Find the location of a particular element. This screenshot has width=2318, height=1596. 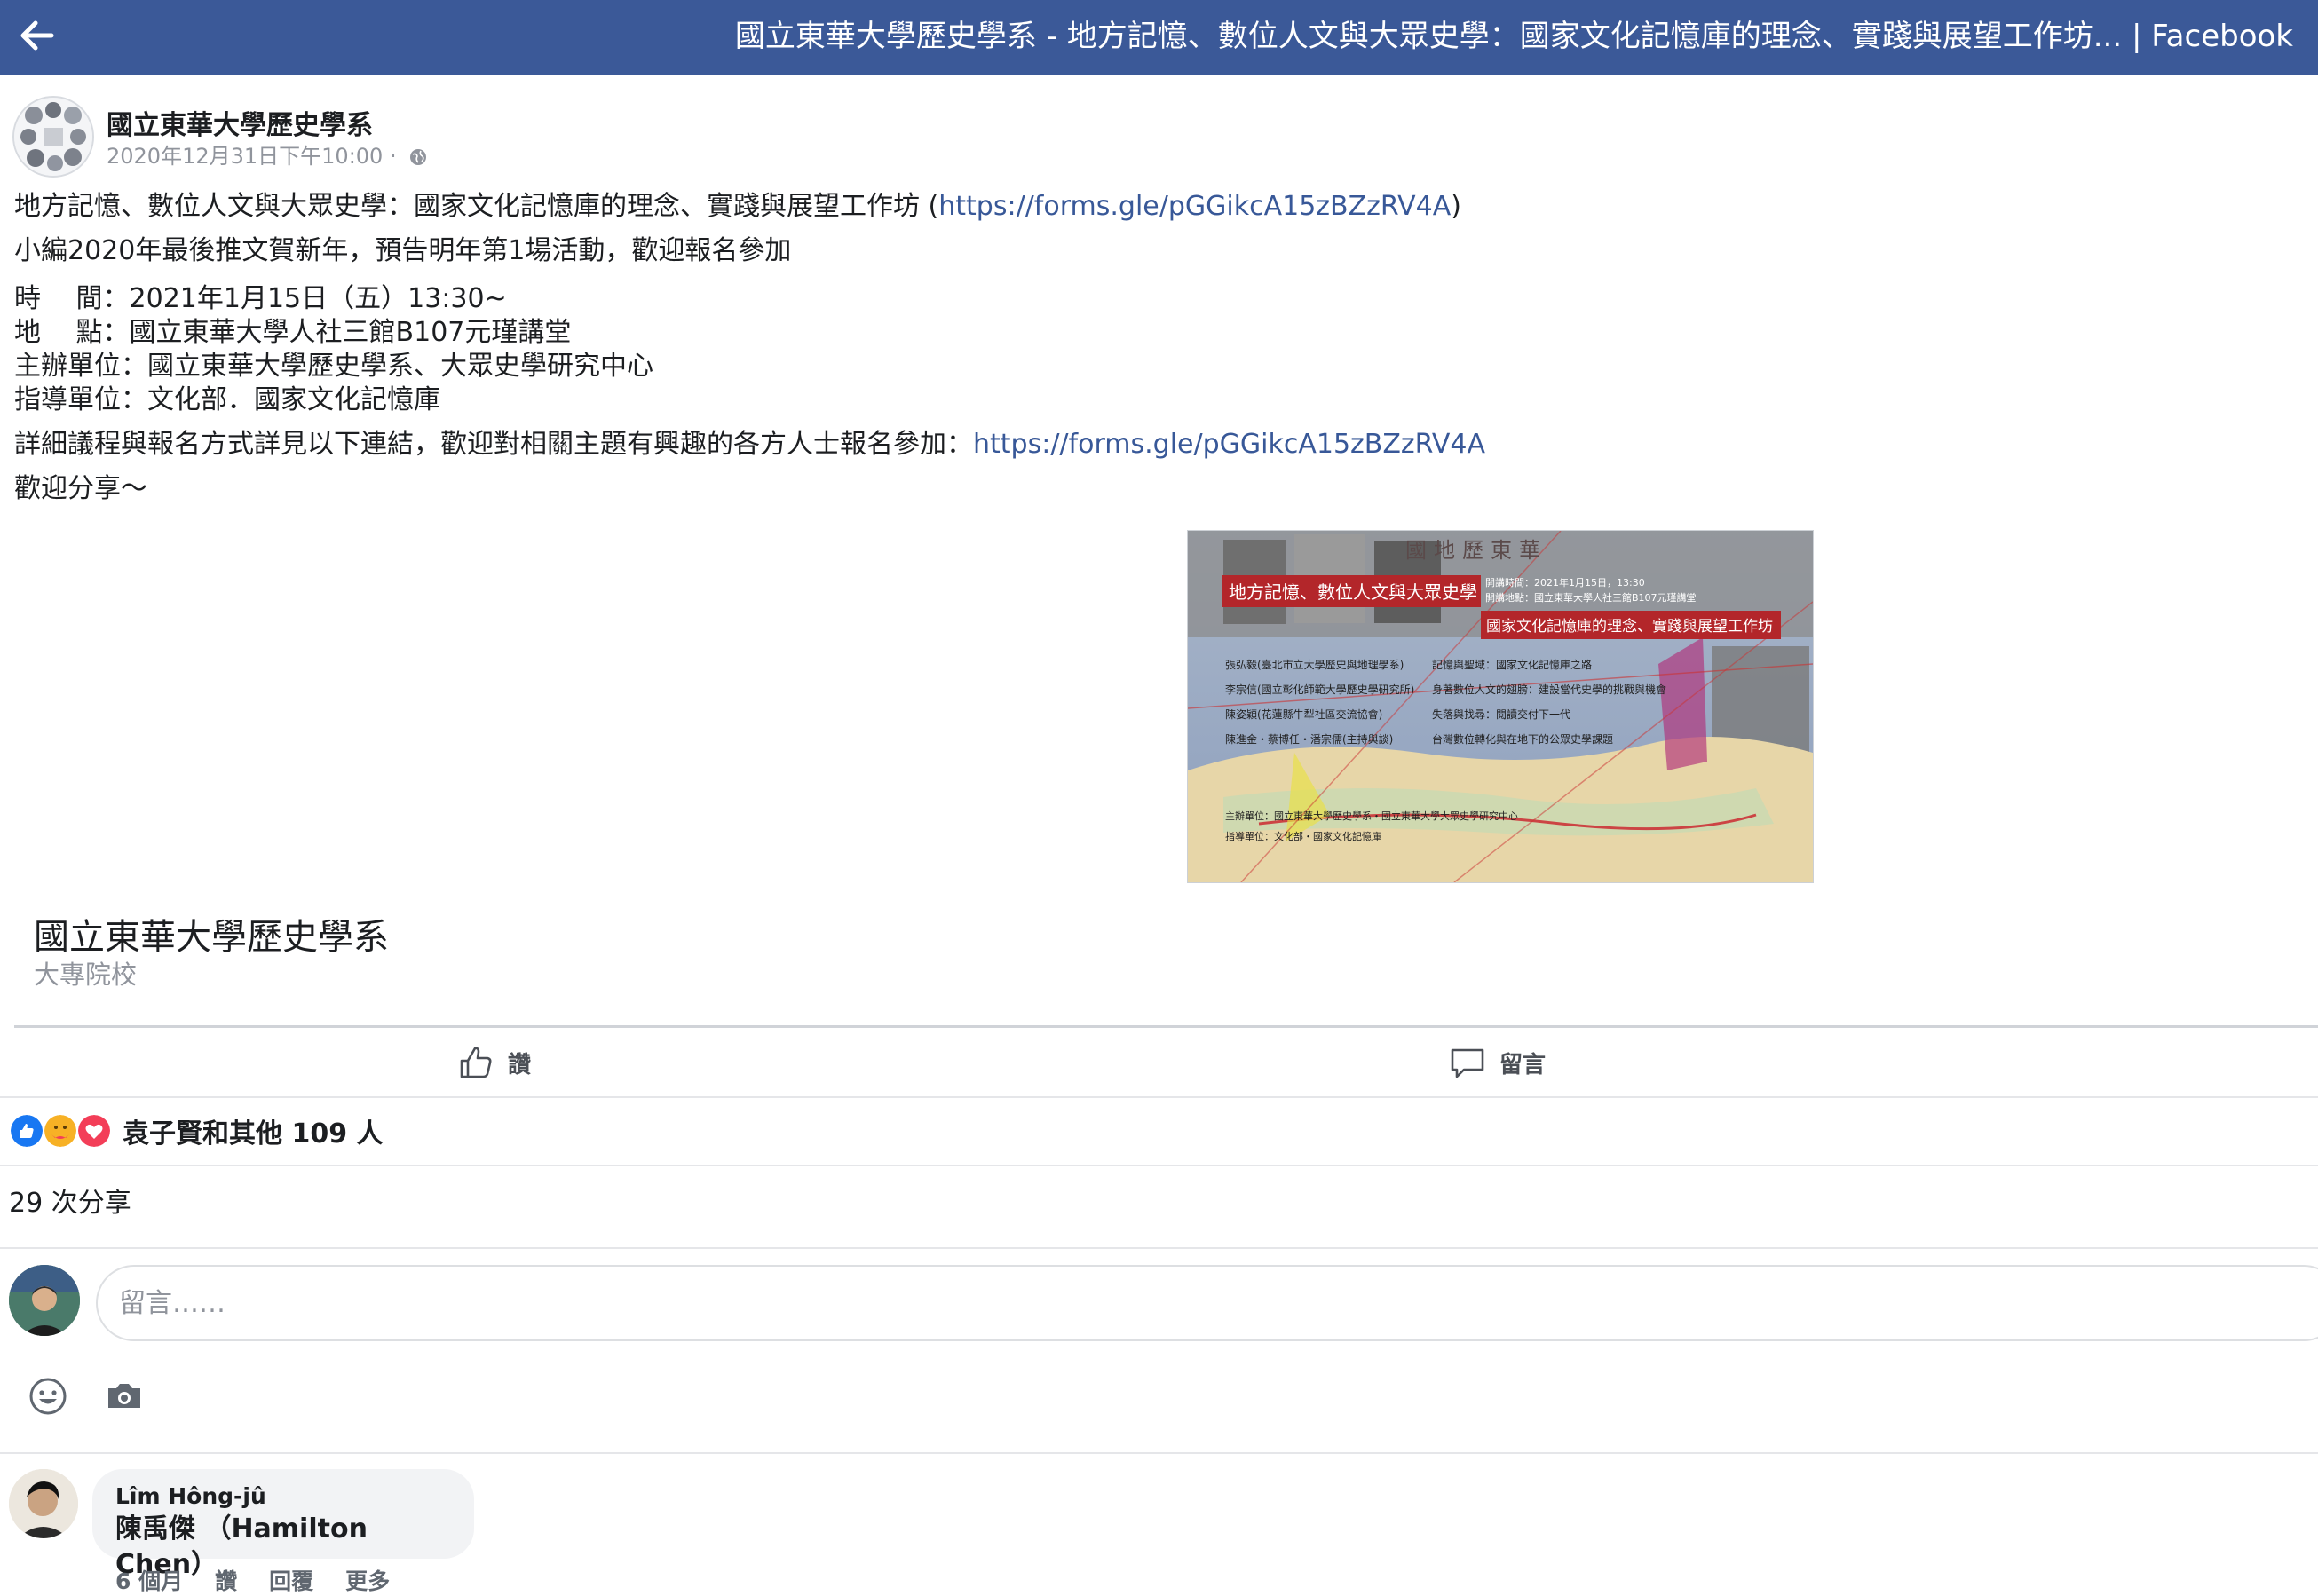

poster-topic: 失落與找尋：閱讀交付下一代 is located at coordinates (1501, 714).